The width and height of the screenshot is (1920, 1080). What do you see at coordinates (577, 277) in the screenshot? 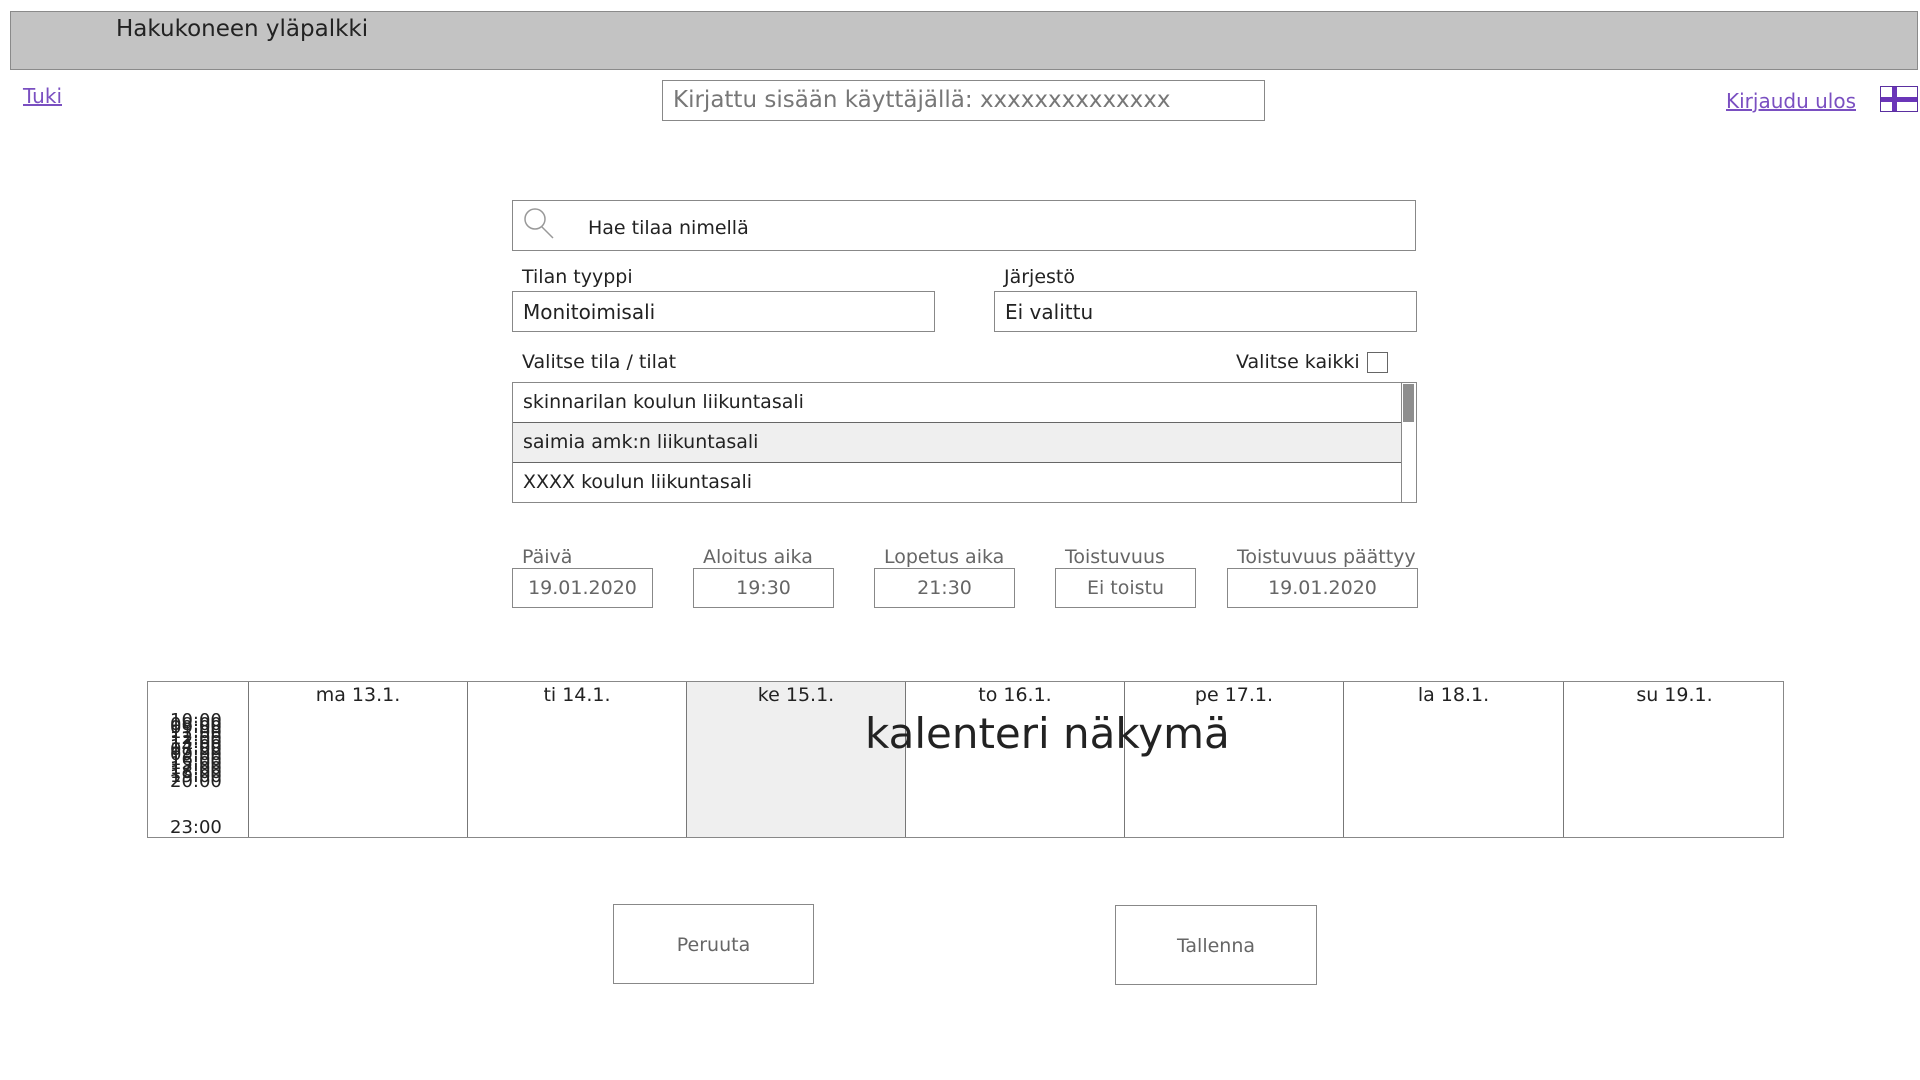
I see `room-type-label: Tilan tyyppi` at bounding box center [577, 277].